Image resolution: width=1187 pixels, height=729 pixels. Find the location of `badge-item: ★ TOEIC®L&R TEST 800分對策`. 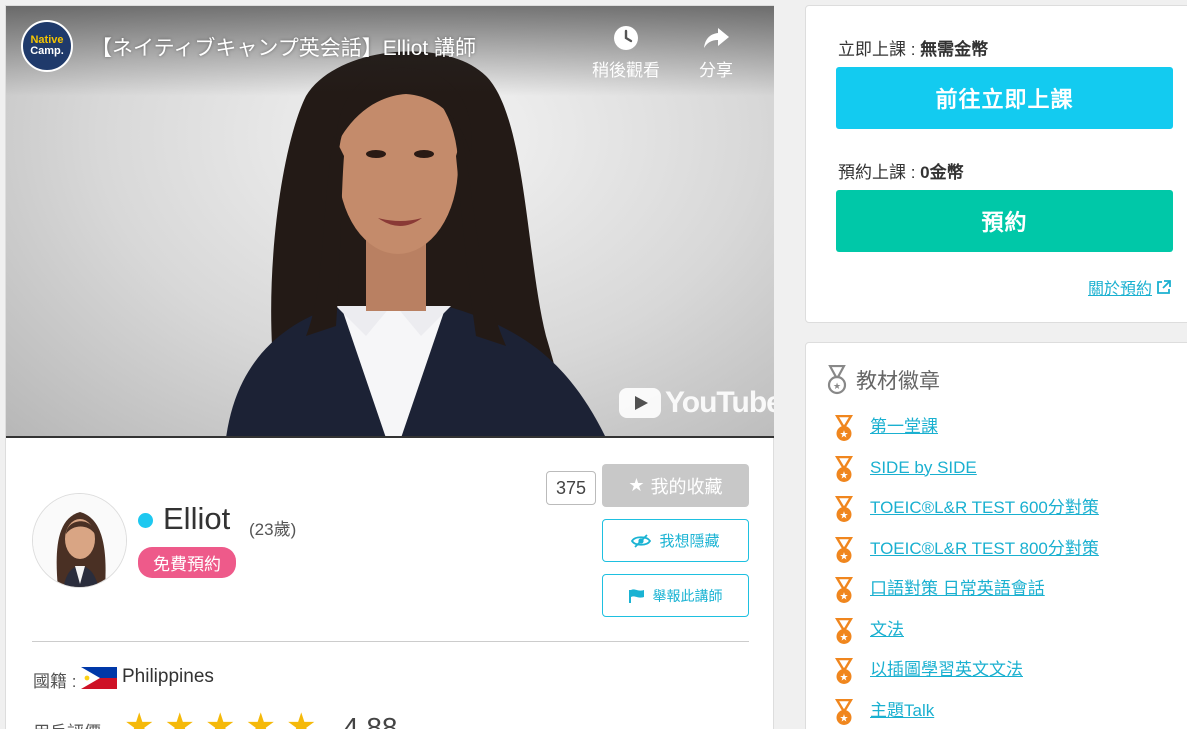

badge-item: ★ TOEIC®L&R TEST 800分對策 is located at coordinates (966, 557).